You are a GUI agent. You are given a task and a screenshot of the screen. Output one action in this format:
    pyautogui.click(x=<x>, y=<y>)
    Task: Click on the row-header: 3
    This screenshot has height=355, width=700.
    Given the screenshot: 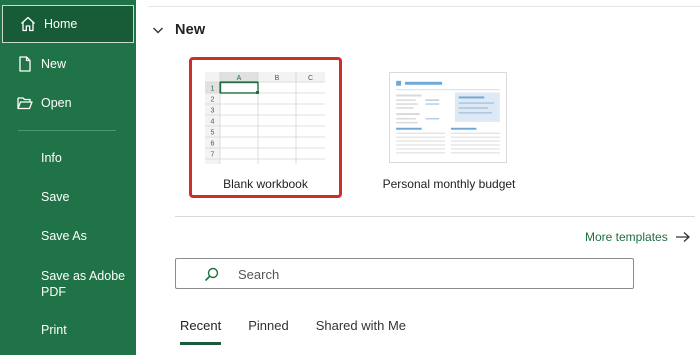 What is the action you would take?
    pyautogui.click(x=213, y=111)
    